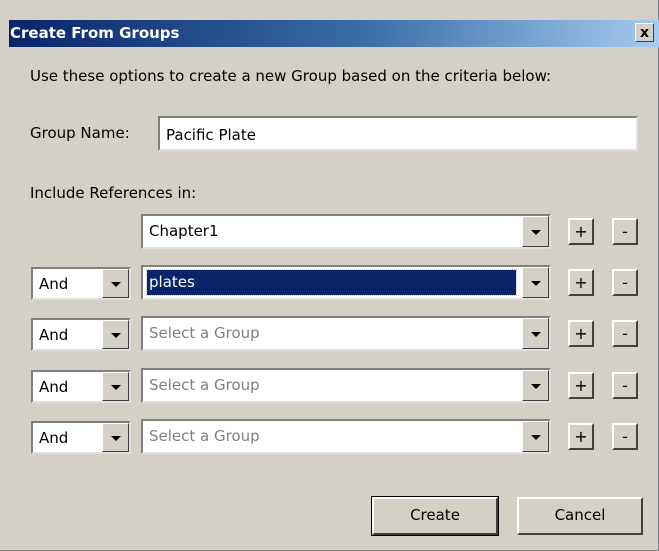 This screenshot has width=659, height=551. Describe the element at coordinates (644, 32) in the screenshot. I see `close-icon: x` at that location.